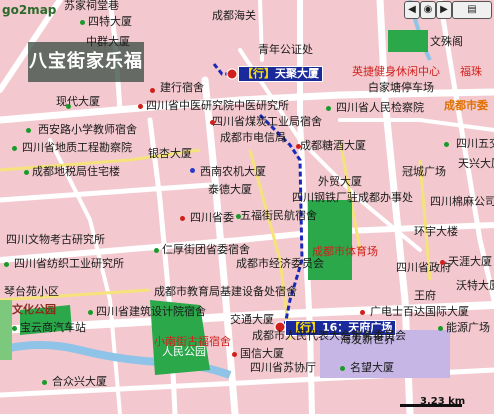  What do you see at coordinates (53, 327) in the screenshot?
I see `map-label: 宝云商汽车站` at bounding box center [53, 327].